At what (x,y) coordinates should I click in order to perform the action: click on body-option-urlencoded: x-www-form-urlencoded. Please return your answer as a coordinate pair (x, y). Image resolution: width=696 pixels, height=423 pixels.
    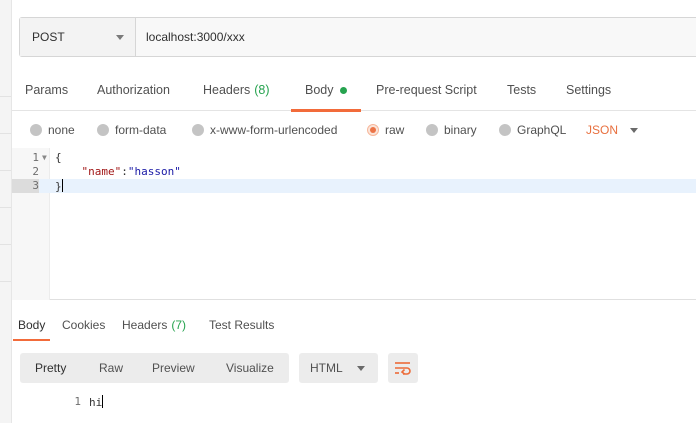
    Looking at the image, I should click on (264, 130).